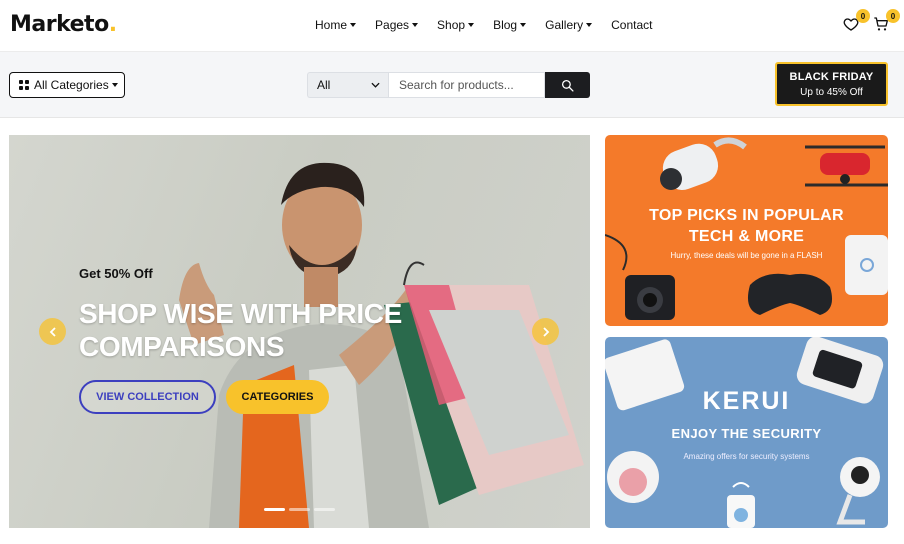  I want to click on slider-prev-button, so click(52, 331).